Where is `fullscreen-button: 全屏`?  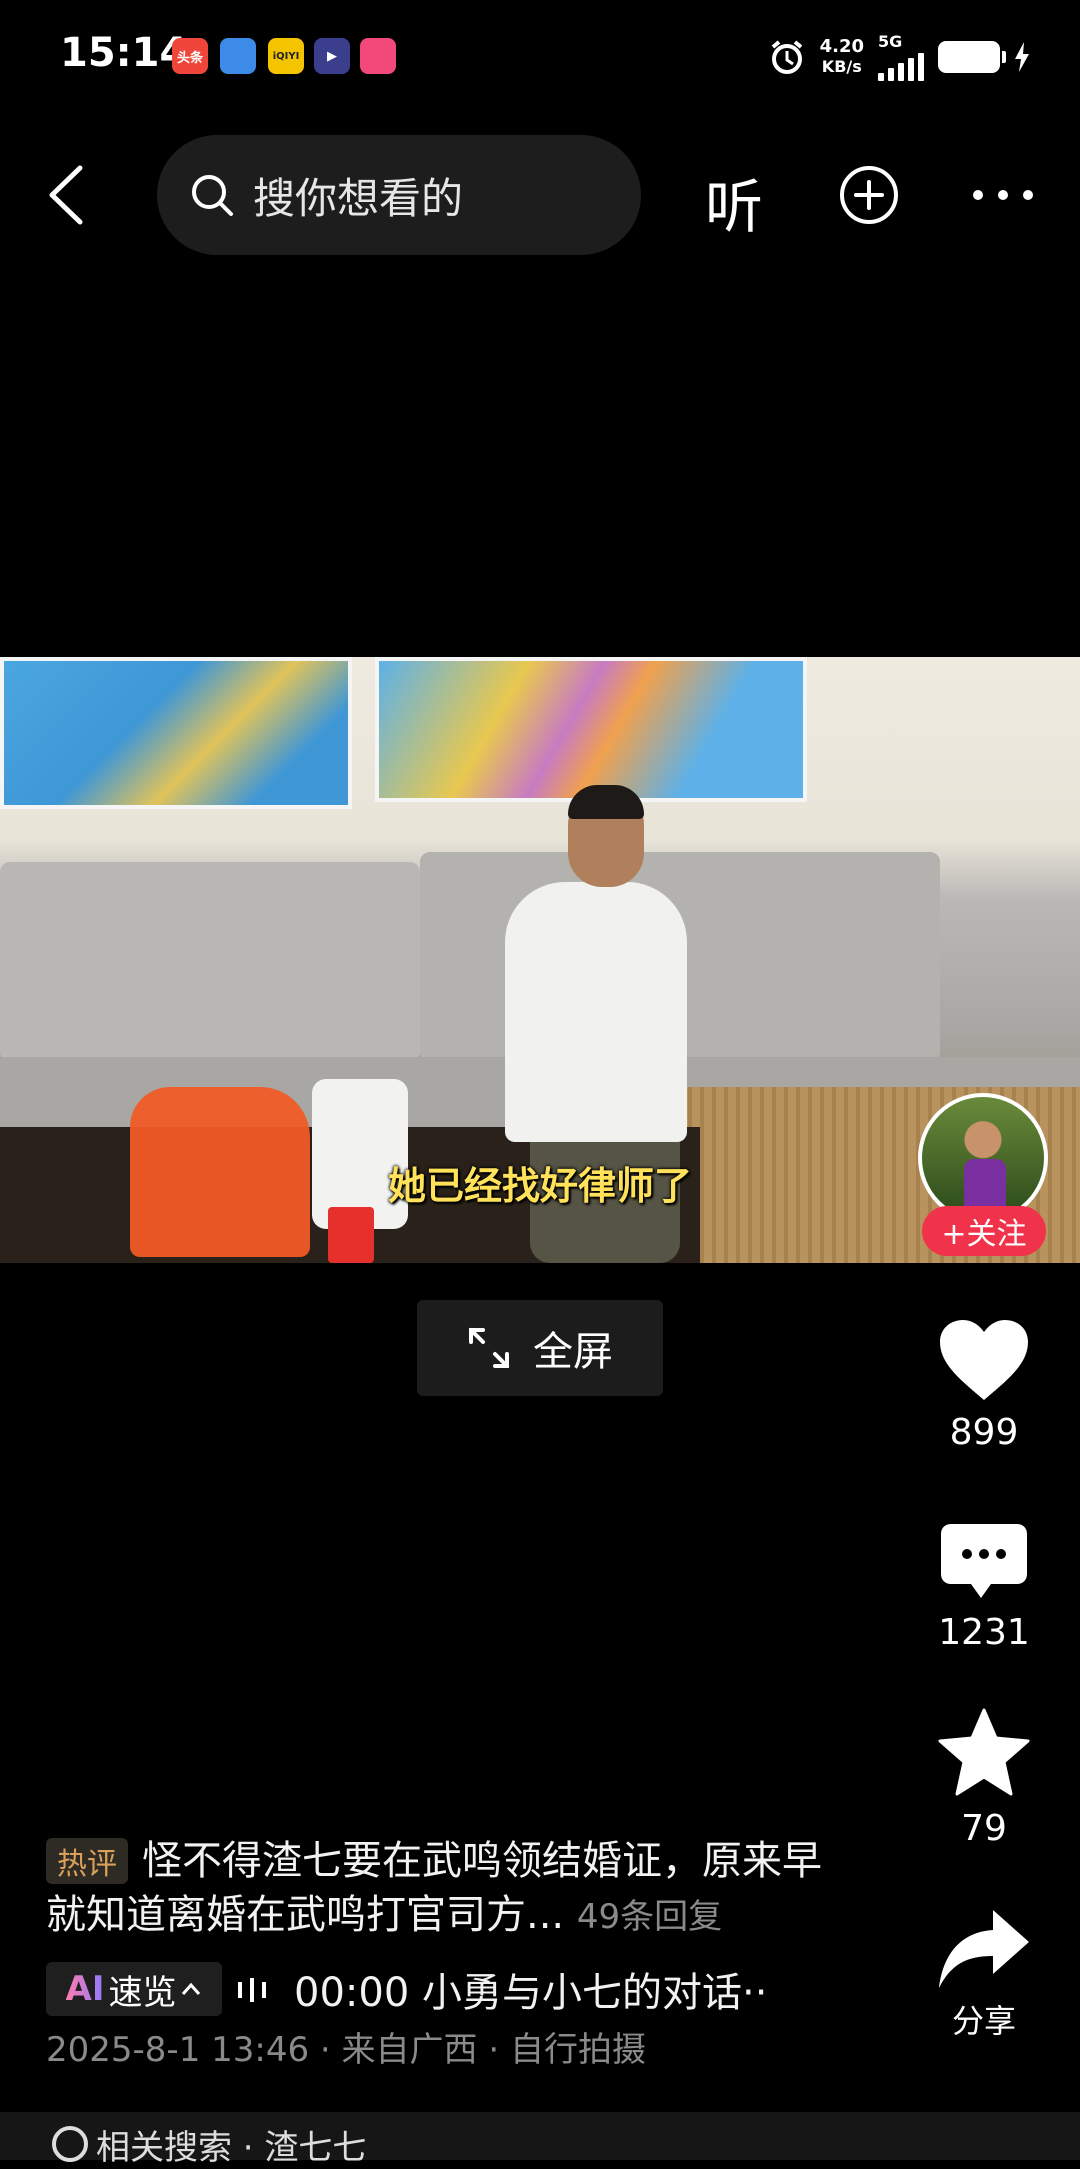
fullscreen-button: 全屏 is located at coordinates (540, 1348).